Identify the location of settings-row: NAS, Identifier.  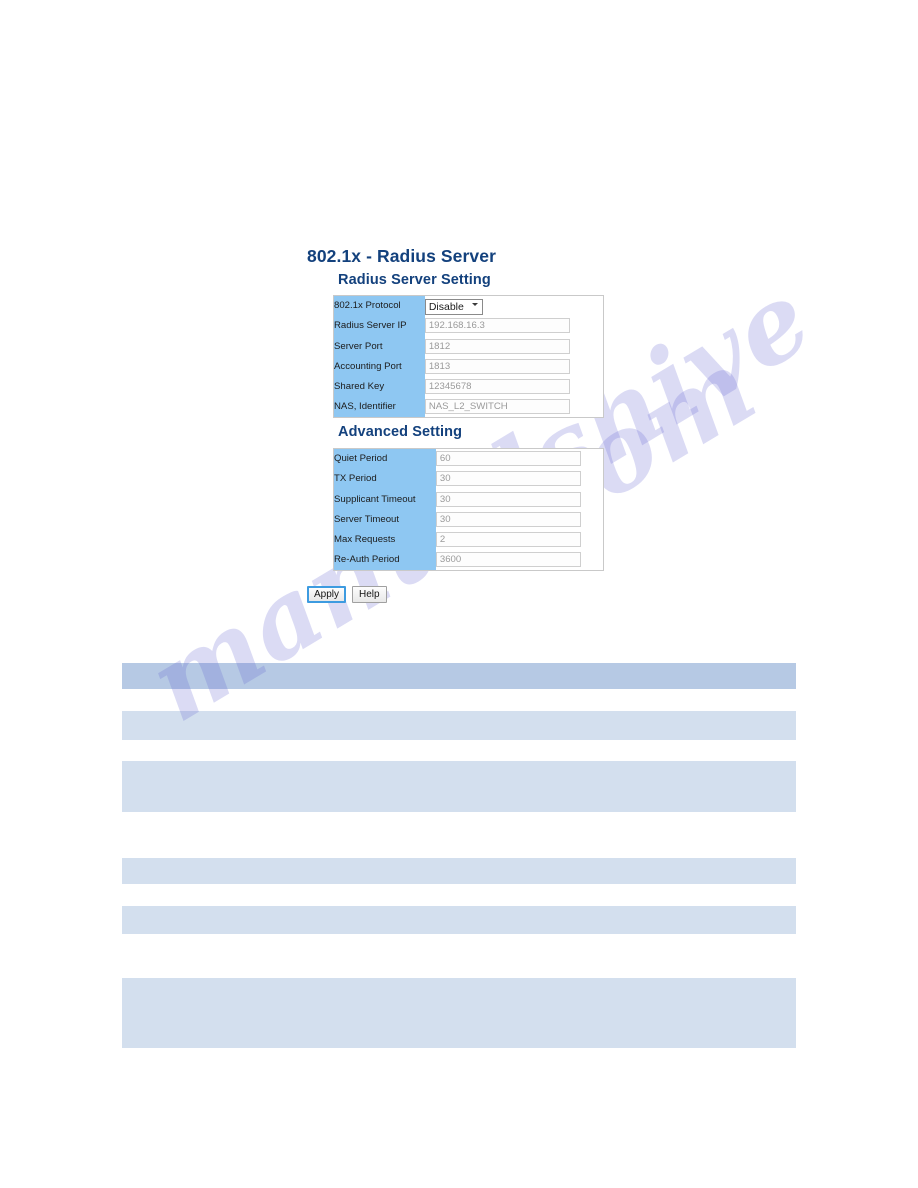
(468, 407).